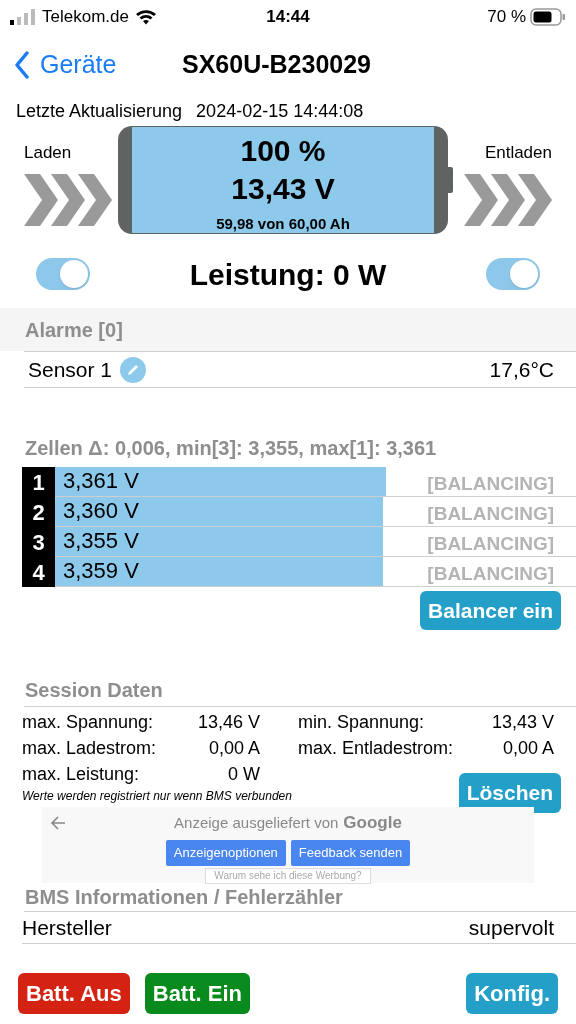 The image size is (576, 1024). What do you see at coordinates (133, 369) in the screenshot?
I see `edit-icon` at bounding box center [133, 369].